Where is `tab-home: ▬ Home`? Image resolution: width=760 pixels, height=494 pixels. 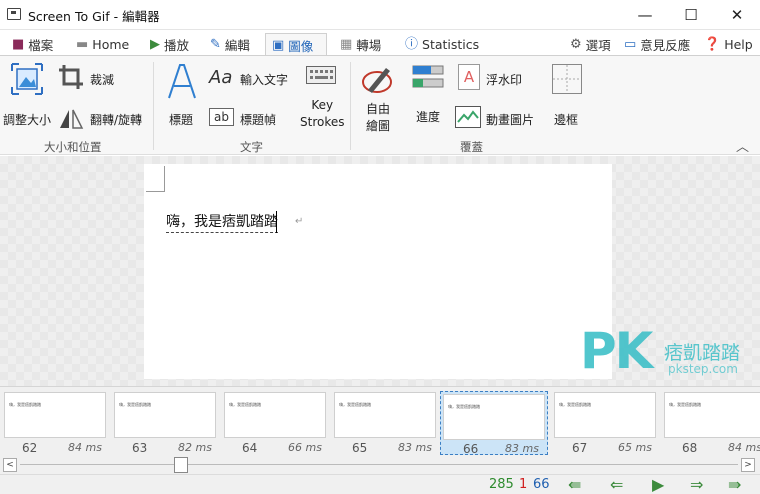 tab-home: ▬ Home is located at coordinates (102, 44).